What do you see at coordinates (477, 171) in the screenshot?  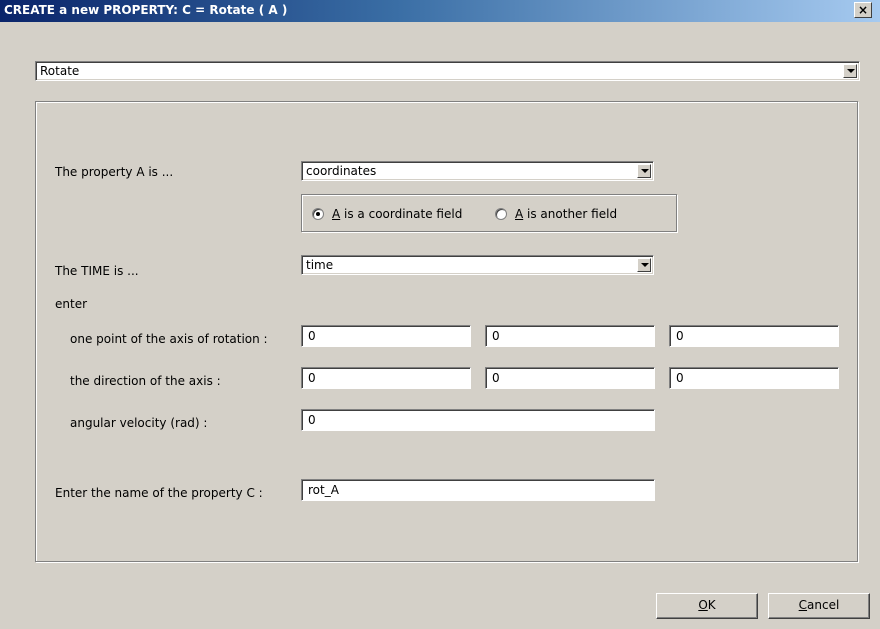 I see `property-a-select: coordinates` at bounding box center [477, 171].